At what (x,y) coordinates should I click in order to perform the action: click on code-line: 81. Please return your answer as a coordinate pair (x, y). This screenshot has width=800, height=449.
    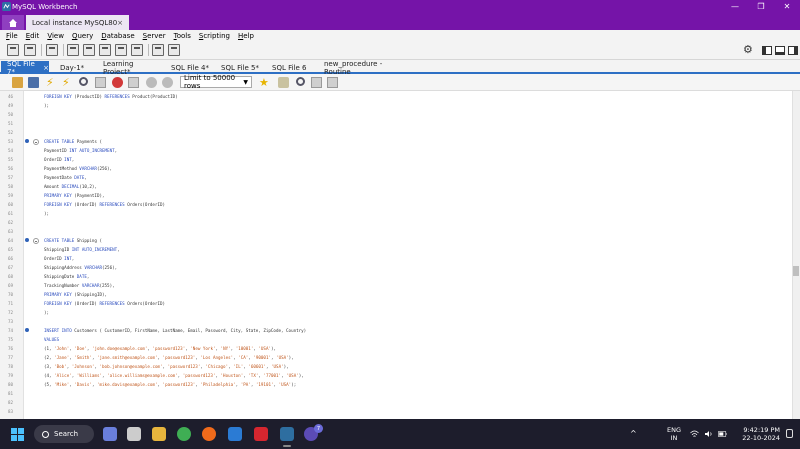
    Looking at the image, I should click on (395, 393).